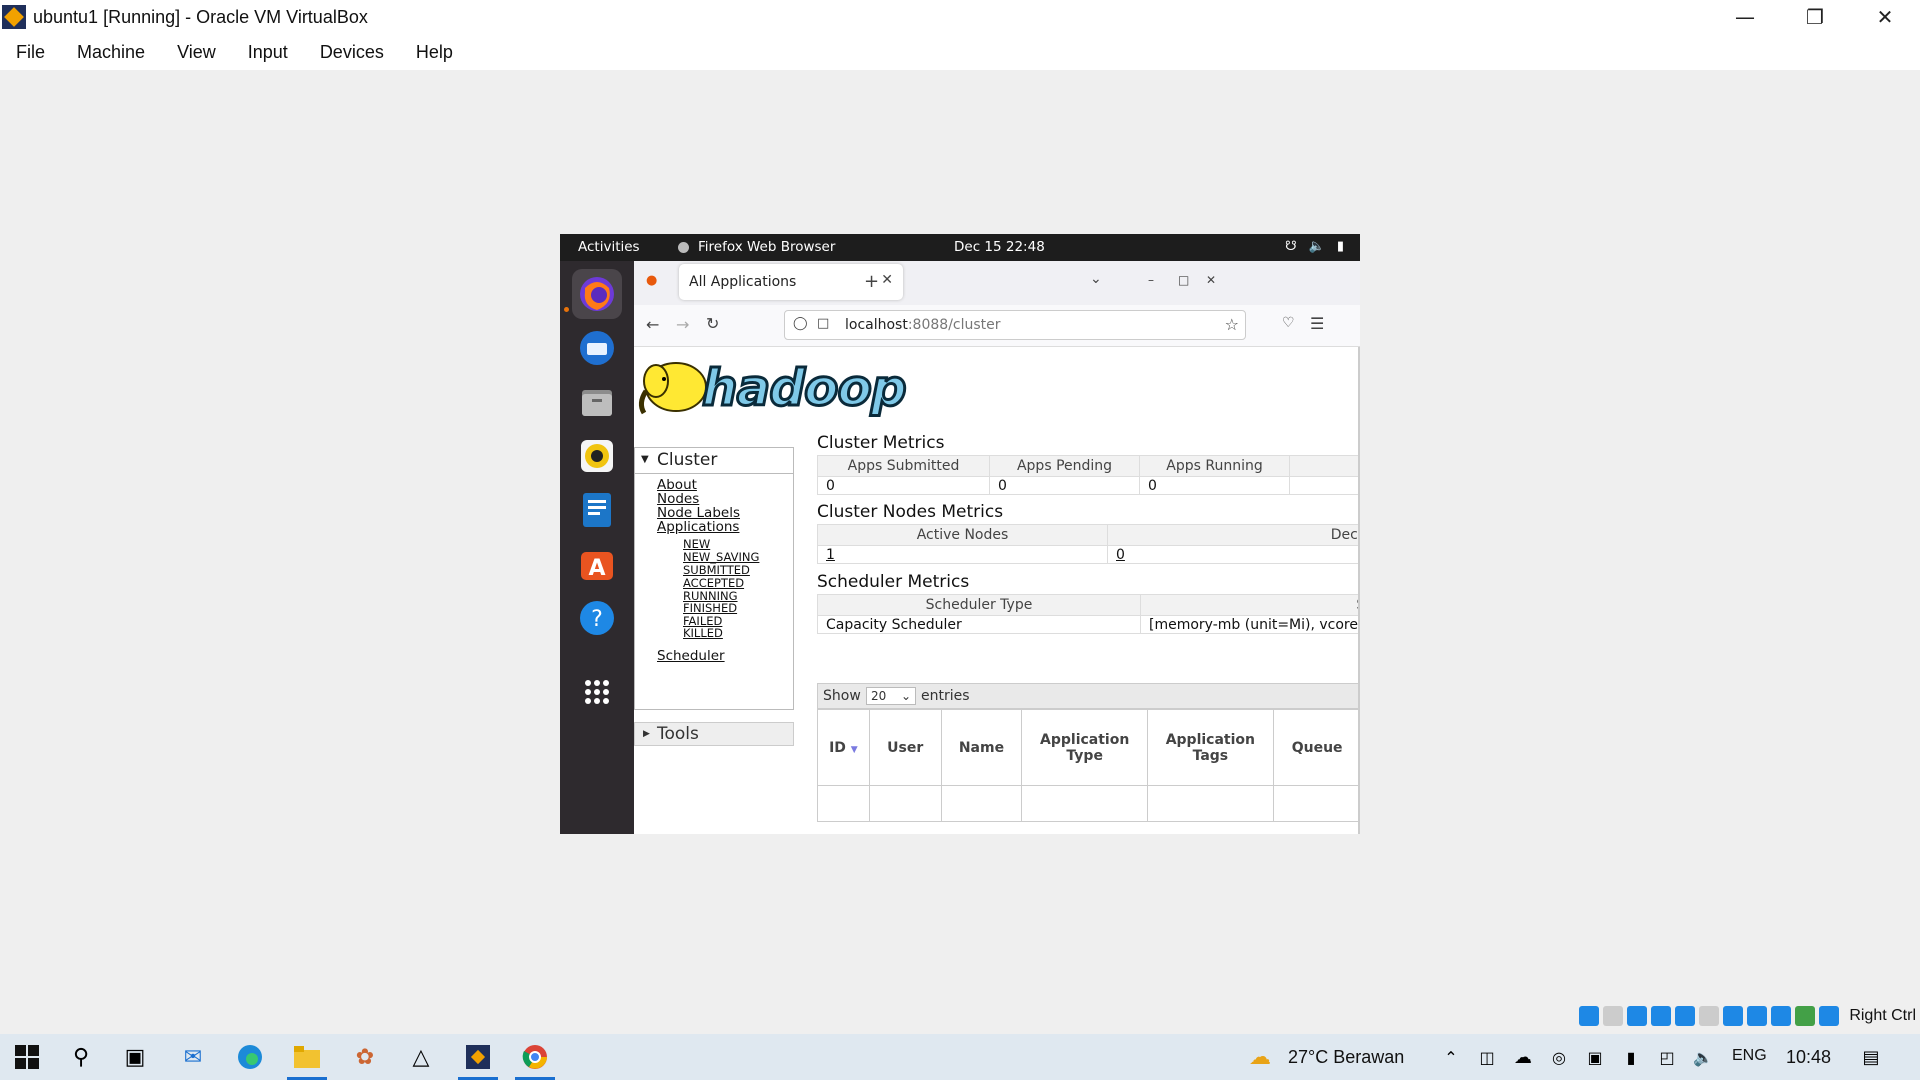  Describe the element at coordinates (1805, 1016) in the screenshot. I see `mouse-integration-icon` at that location.